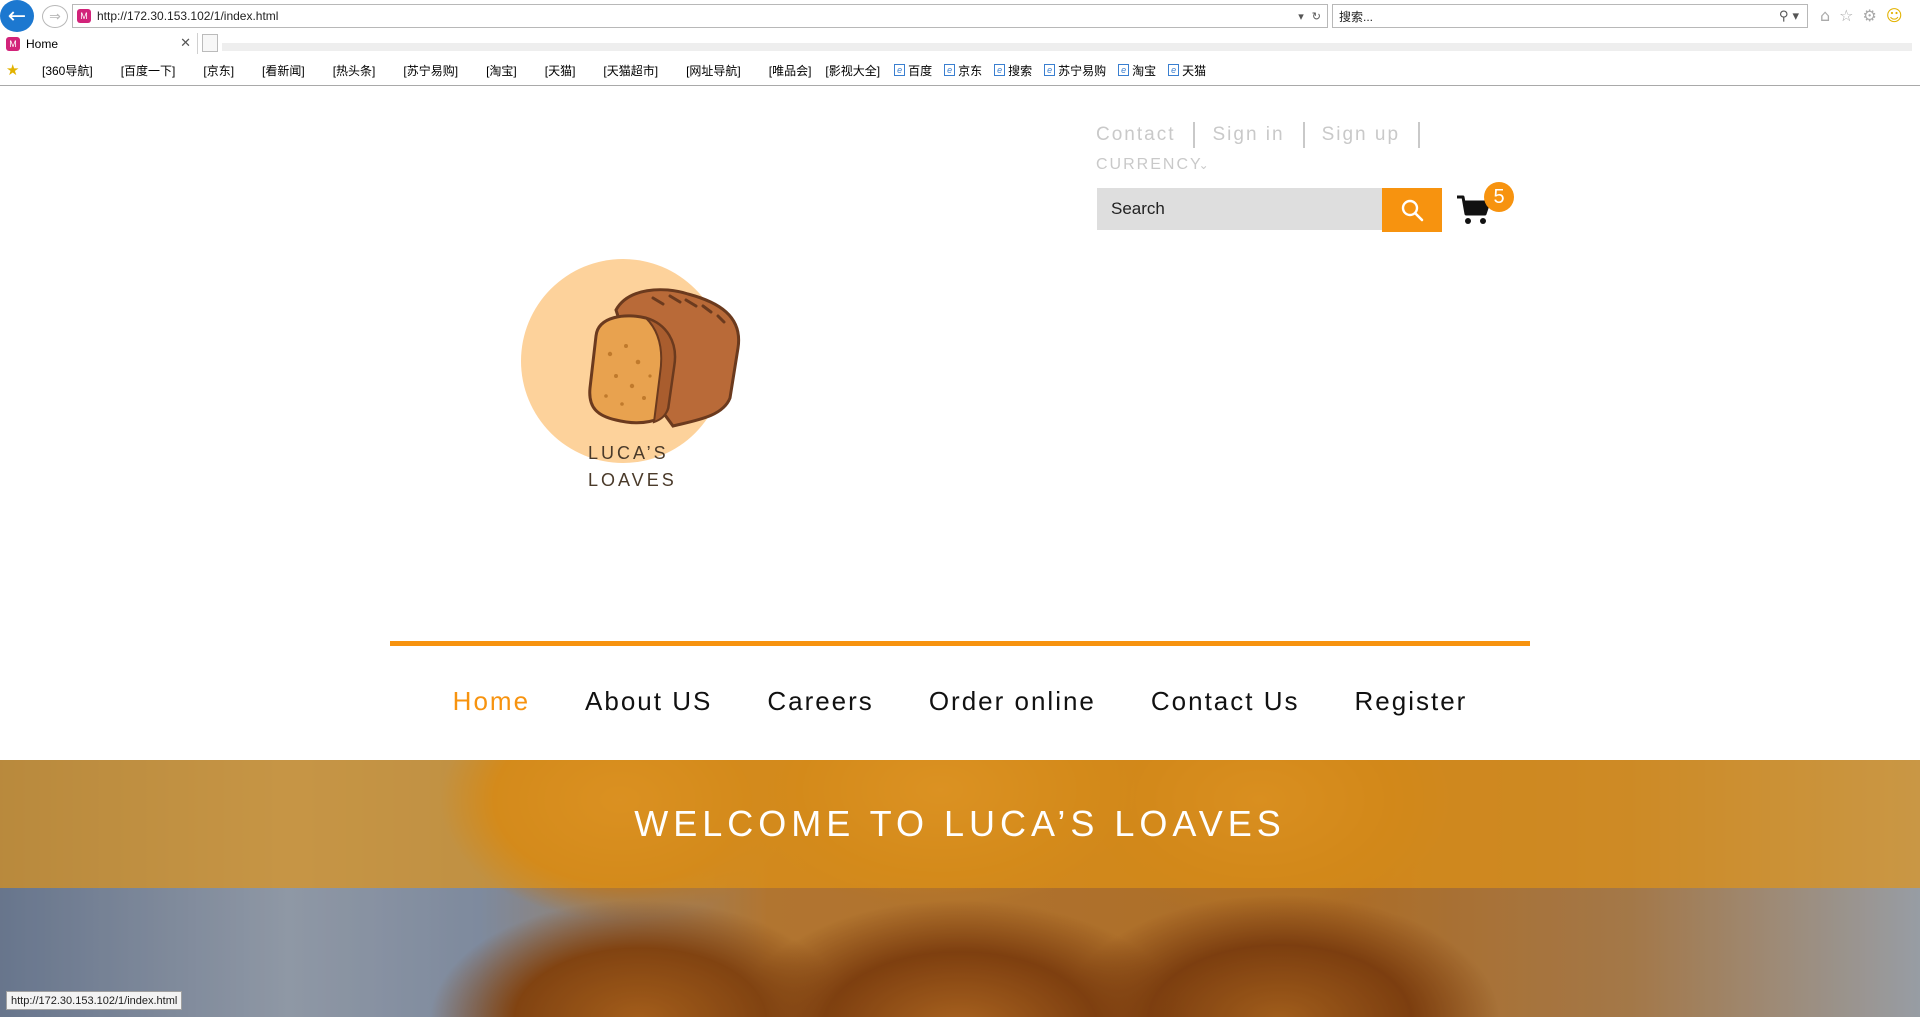 The image size is (1920, 1017). What do you see at coordinates (1020, 70) in the screenshot?
I see `favorite-ie-label: 搜索` at bounding box center [1020, 70].